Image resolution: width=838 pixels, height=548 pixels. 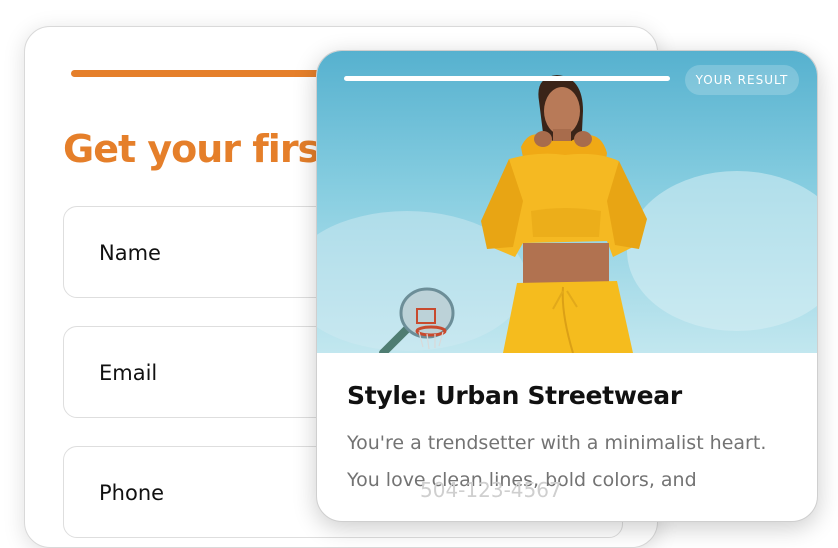 What do you see at coordinates (742, 80) in the screenshot?
I see `your-result-badge: YOUR RESULT` at bounding box center [742, 80].